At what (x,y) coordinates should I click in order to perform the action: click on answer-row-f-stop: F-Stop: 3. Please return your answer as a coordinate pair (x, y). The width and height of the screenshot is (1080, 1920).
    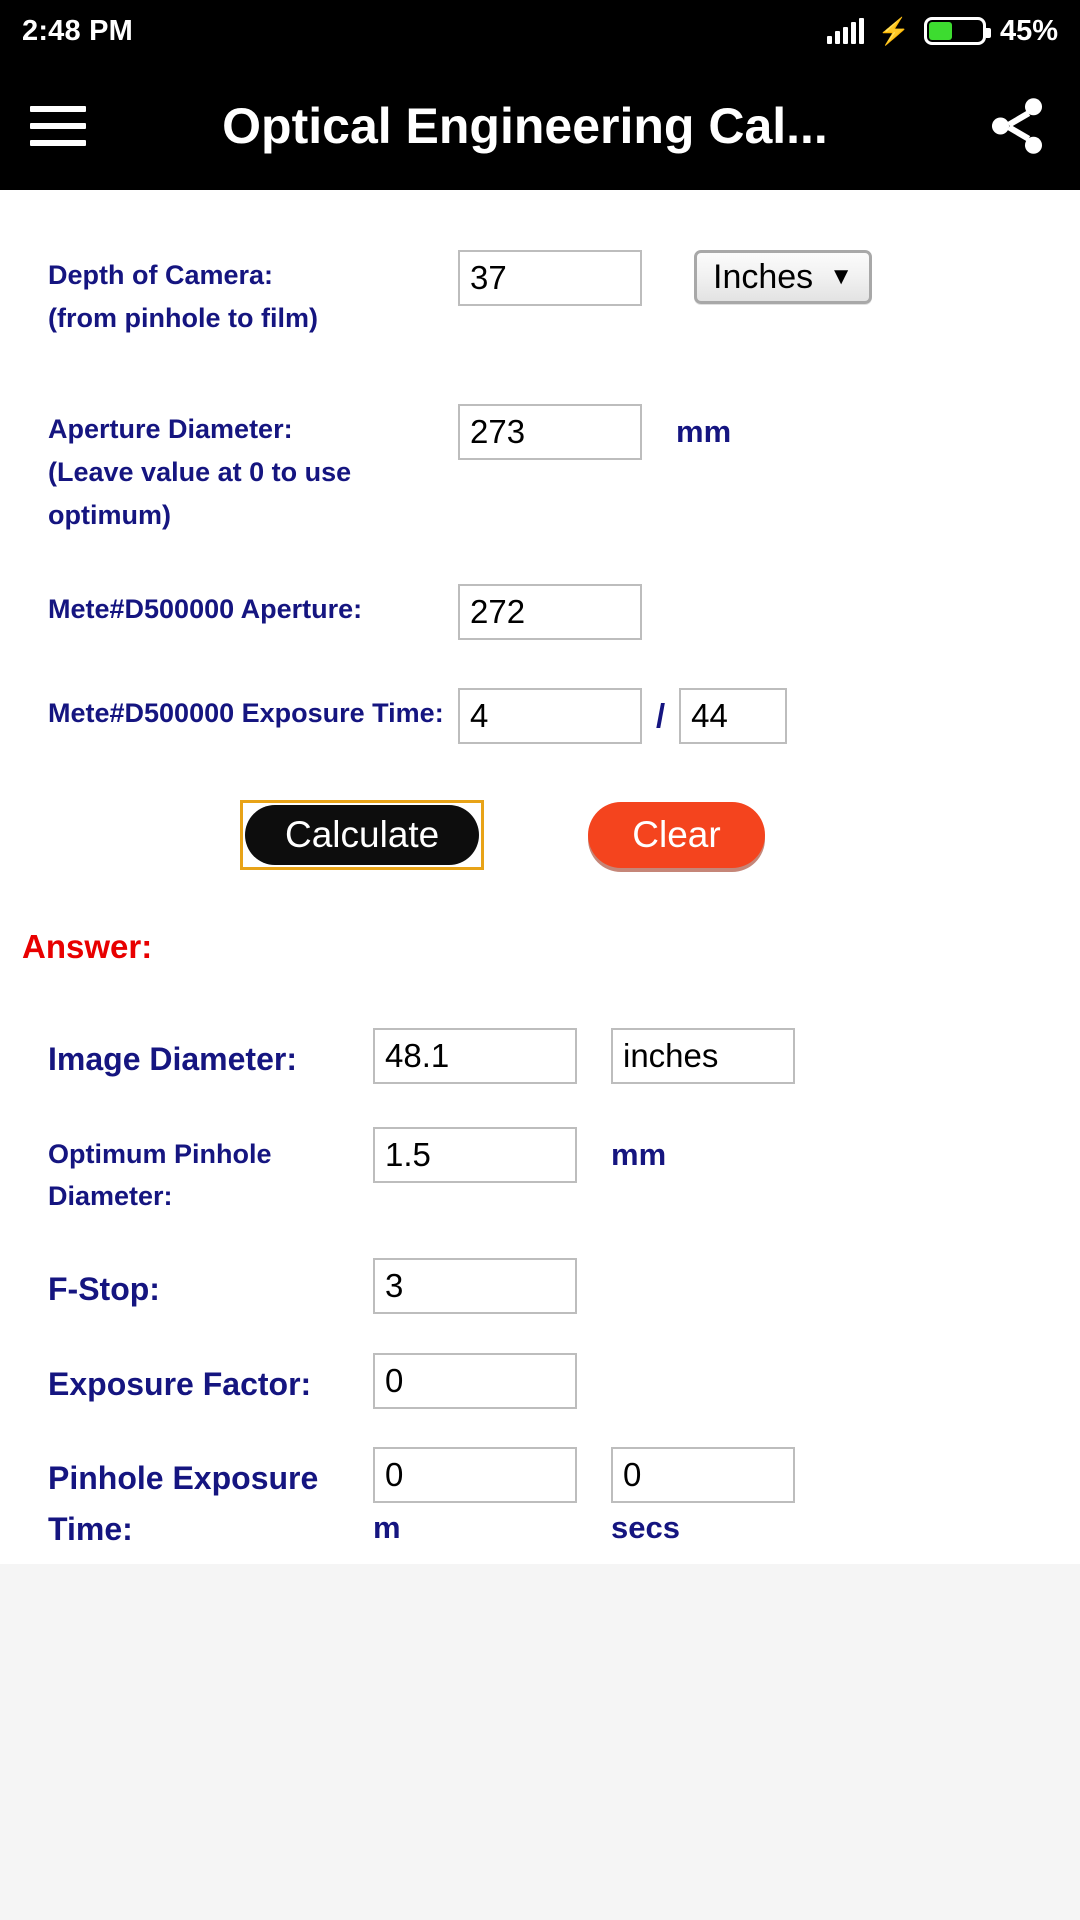
    Looking at the image, I should click on (540, 1286).